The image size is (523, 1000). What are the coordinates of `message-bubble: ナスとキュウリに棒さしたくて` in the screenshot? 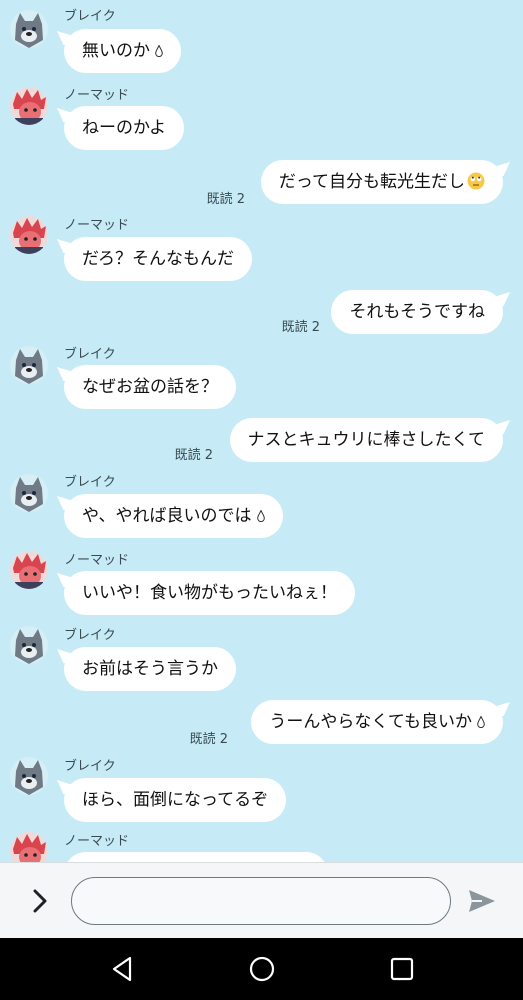 It's located at (366, 440).